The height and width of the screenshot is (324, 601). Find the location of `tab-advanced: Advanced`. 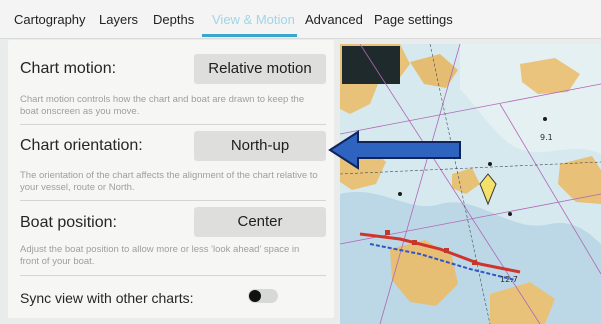

tab-advanced: Advanced is located at coordinates (334, 19).